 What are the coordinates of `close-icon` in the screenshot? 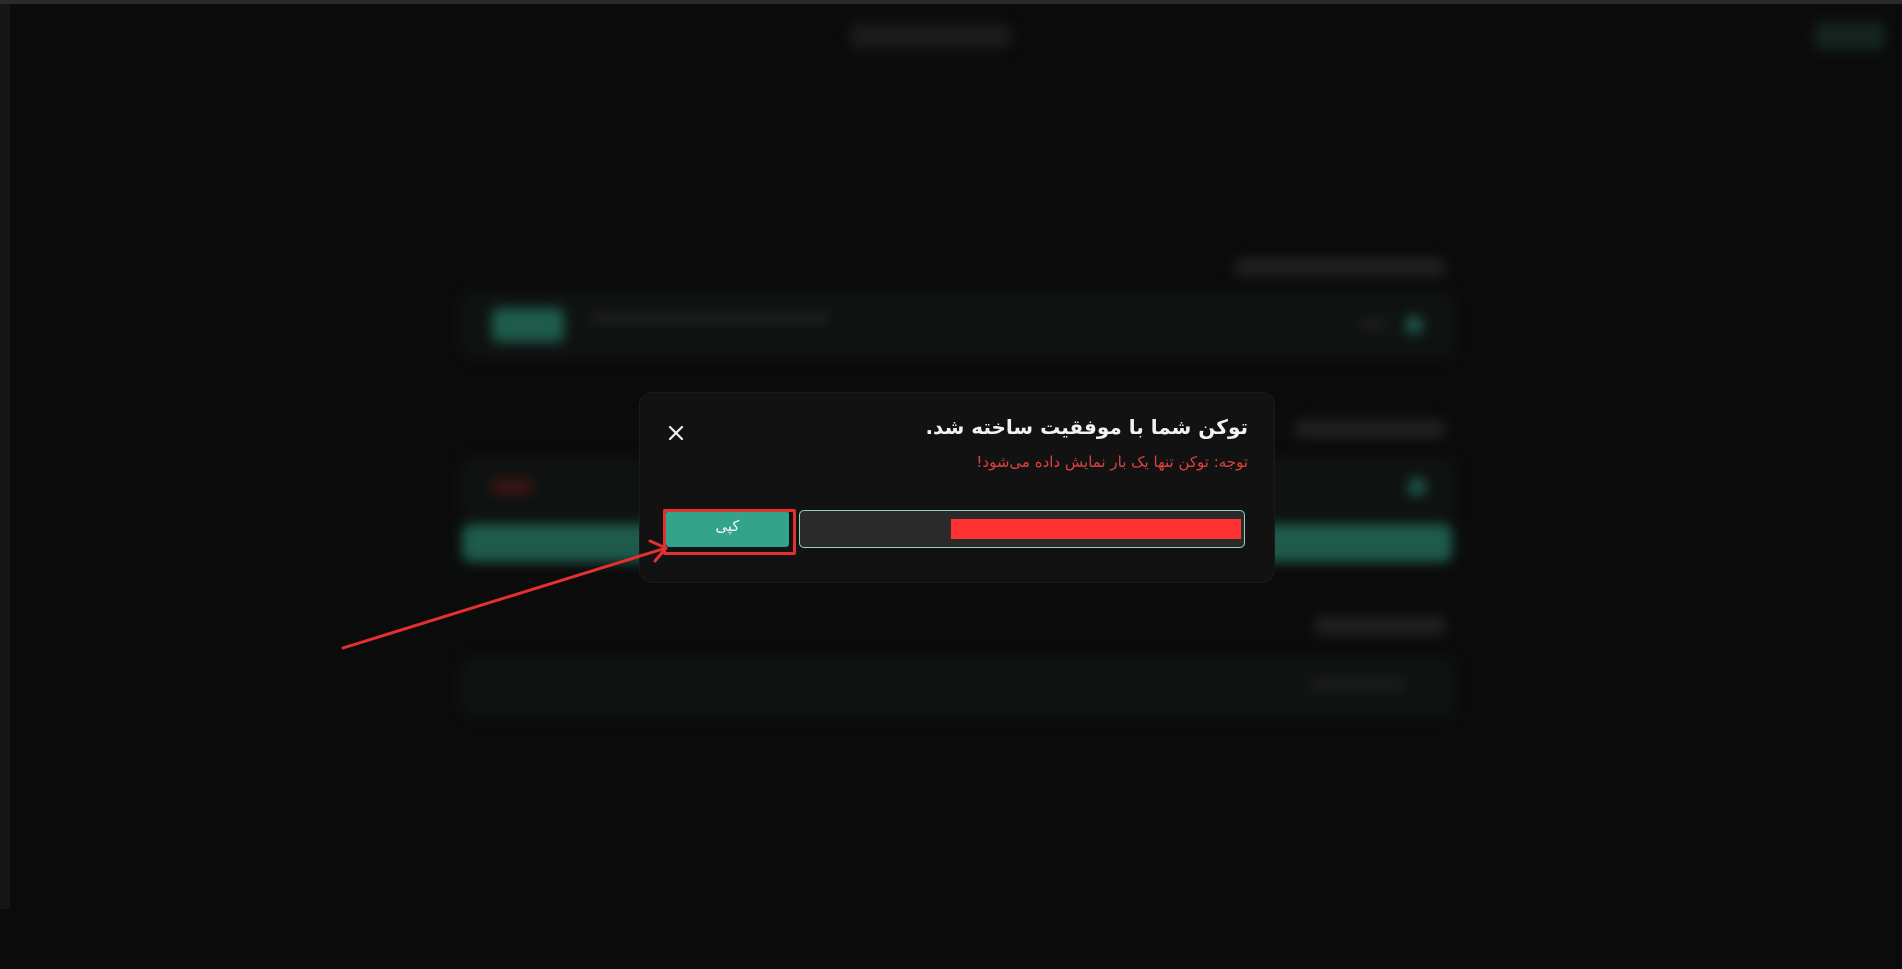 It's located at (676, 433).